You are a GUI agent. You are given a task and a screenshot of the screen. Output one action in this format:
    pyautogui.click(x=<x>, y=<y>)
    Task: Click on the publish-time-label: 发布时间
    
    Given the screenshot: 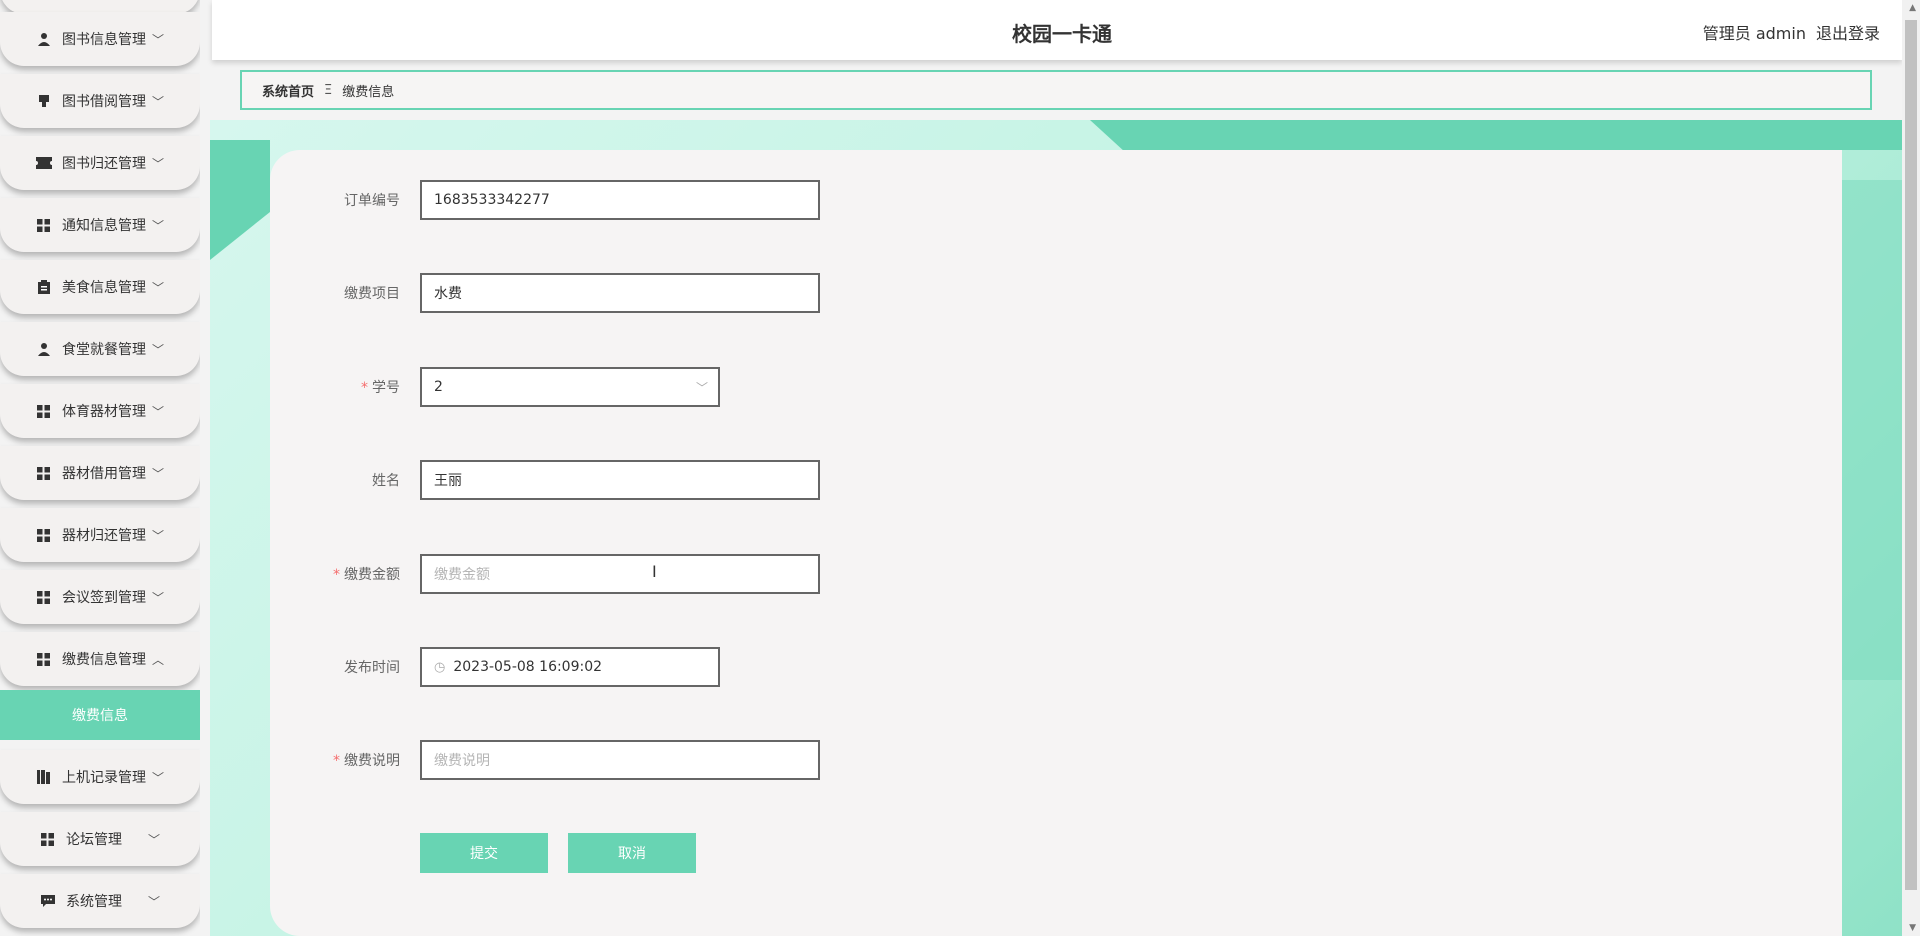 What is the action you would take?
    pyautogui.click(x=372, y=668)
    